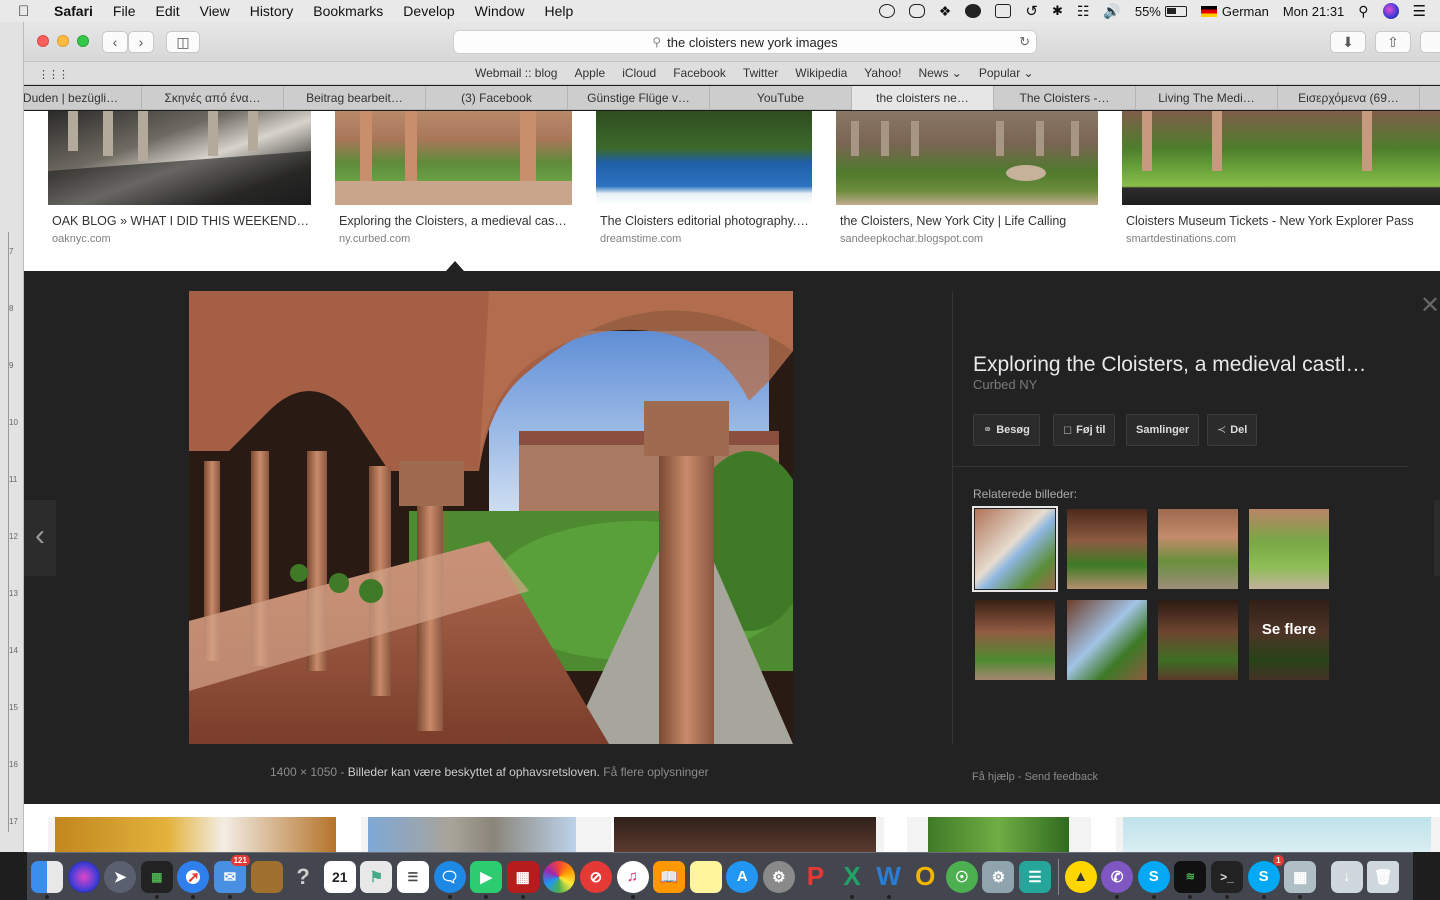 This screenshot has height=900, width=1440. I want to click on menu-view: View, so click(215, 11).